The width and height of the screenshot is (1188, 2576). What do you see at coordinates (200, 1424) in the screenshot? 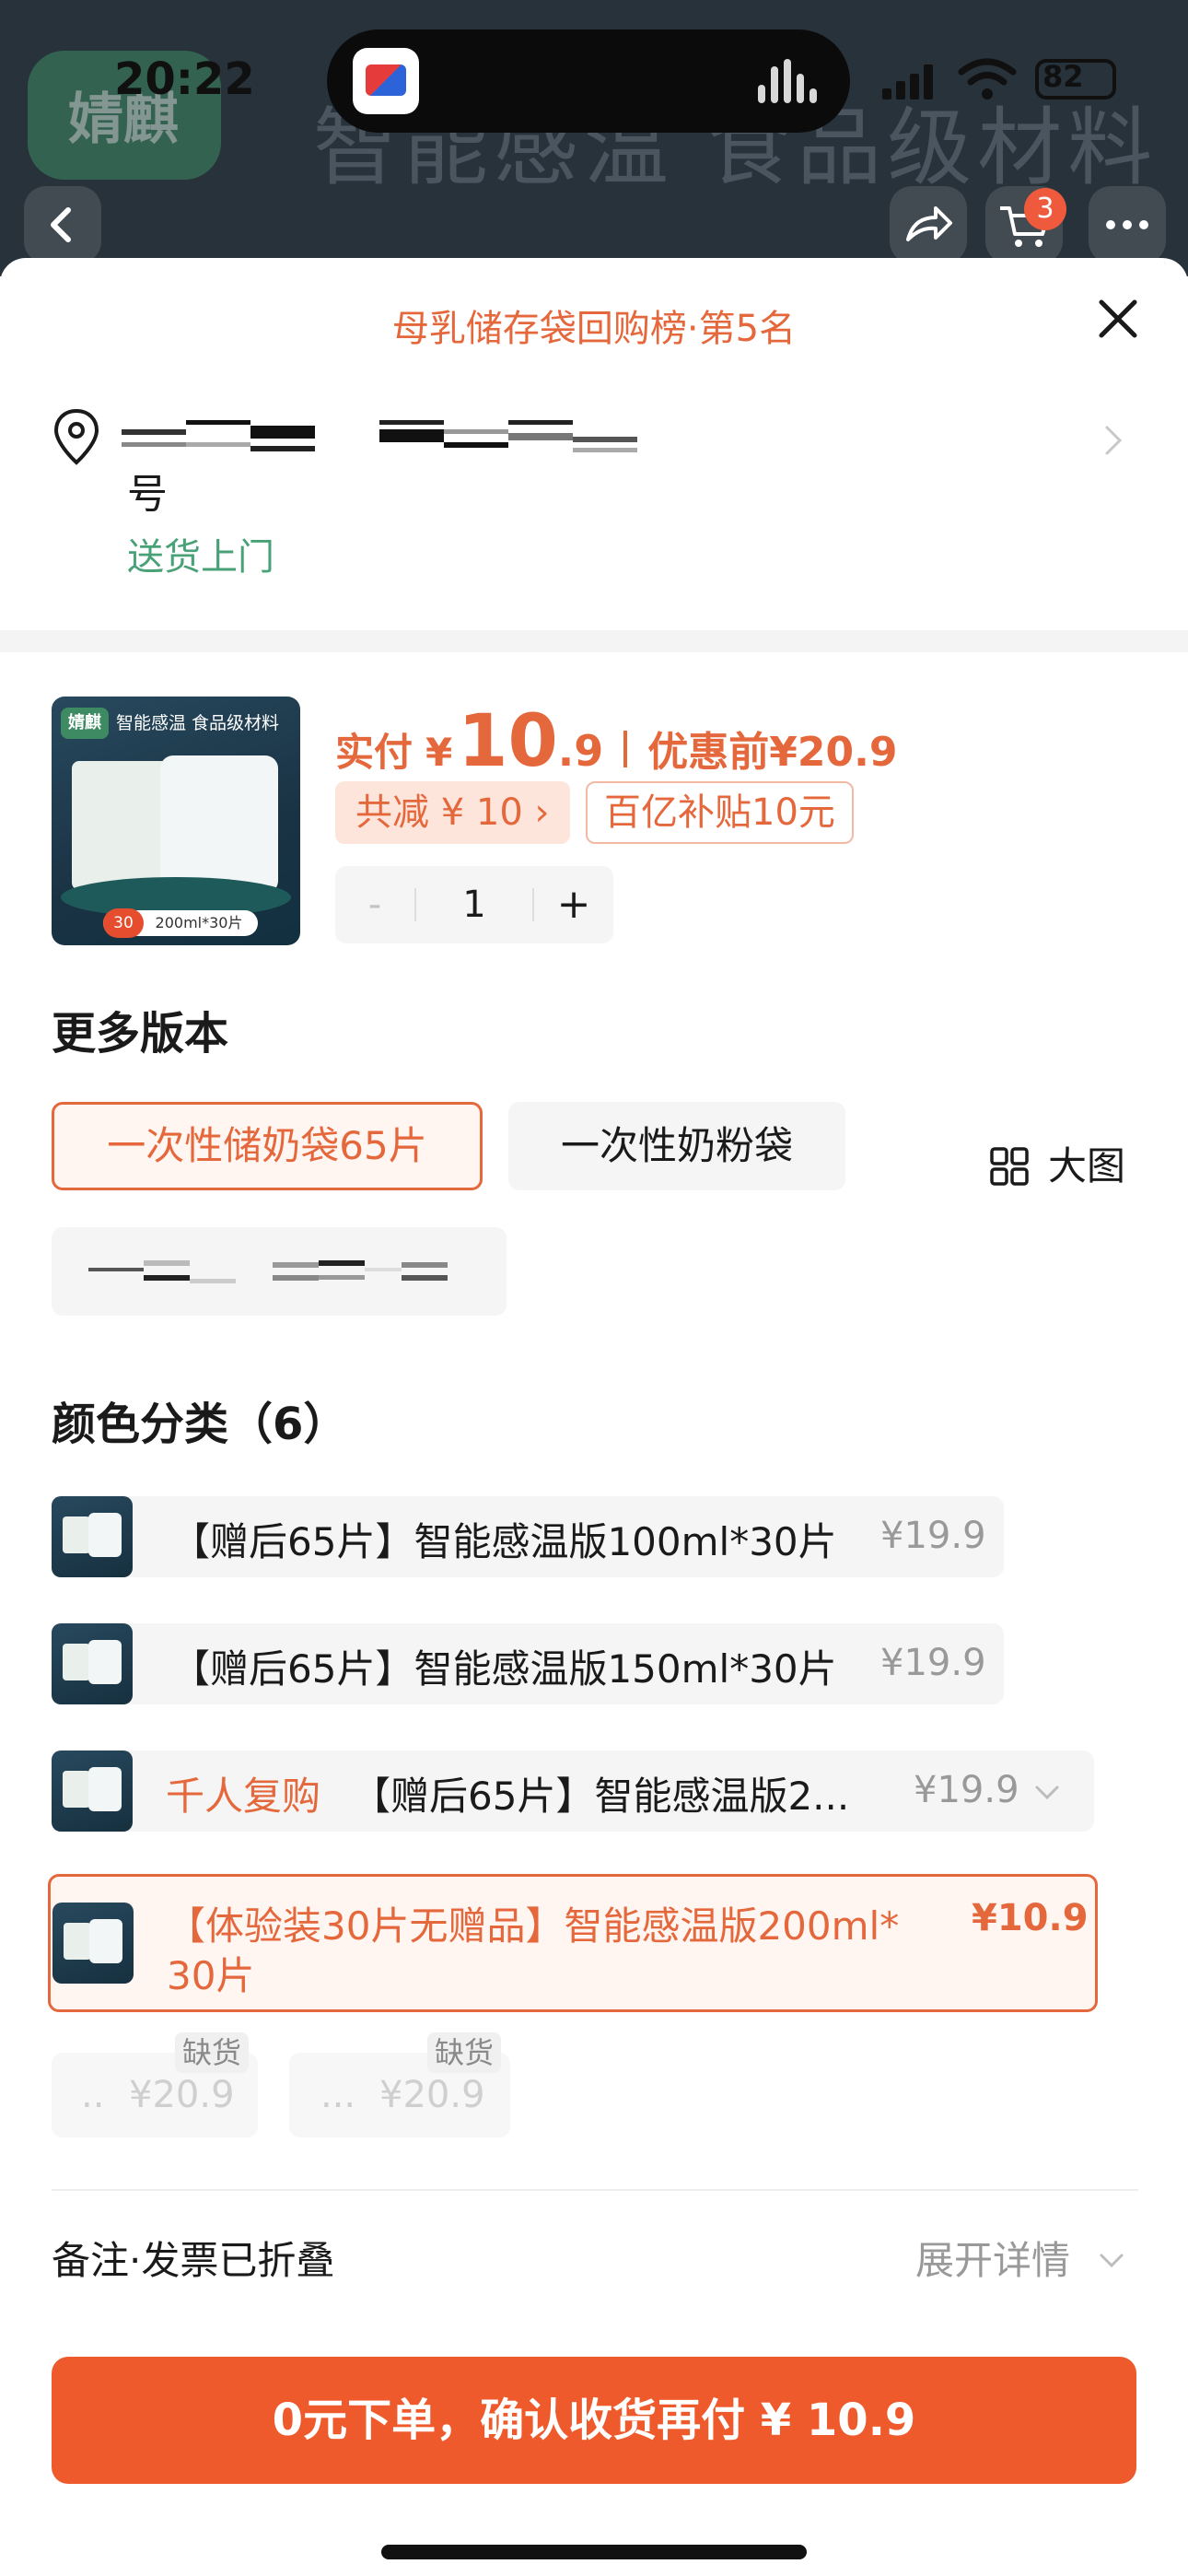
I see `colors-title: 颜色分类（6）` at bounding box center [200, 1424].